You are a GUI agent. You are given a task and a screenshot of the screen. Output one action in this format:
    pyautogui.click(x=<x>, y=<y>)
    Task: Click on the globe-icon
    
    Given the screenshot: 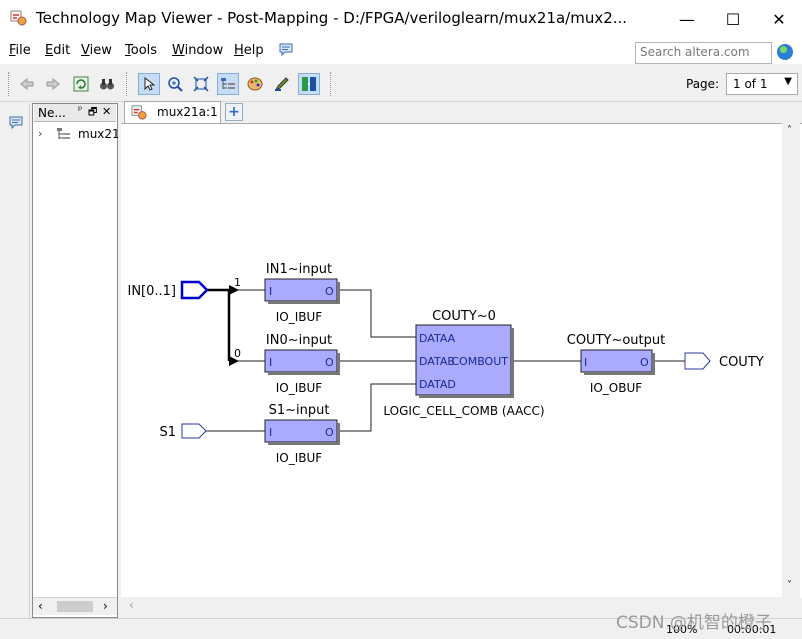 What is the action you would take?
    pyautogui.click(x=785, y=52)
    